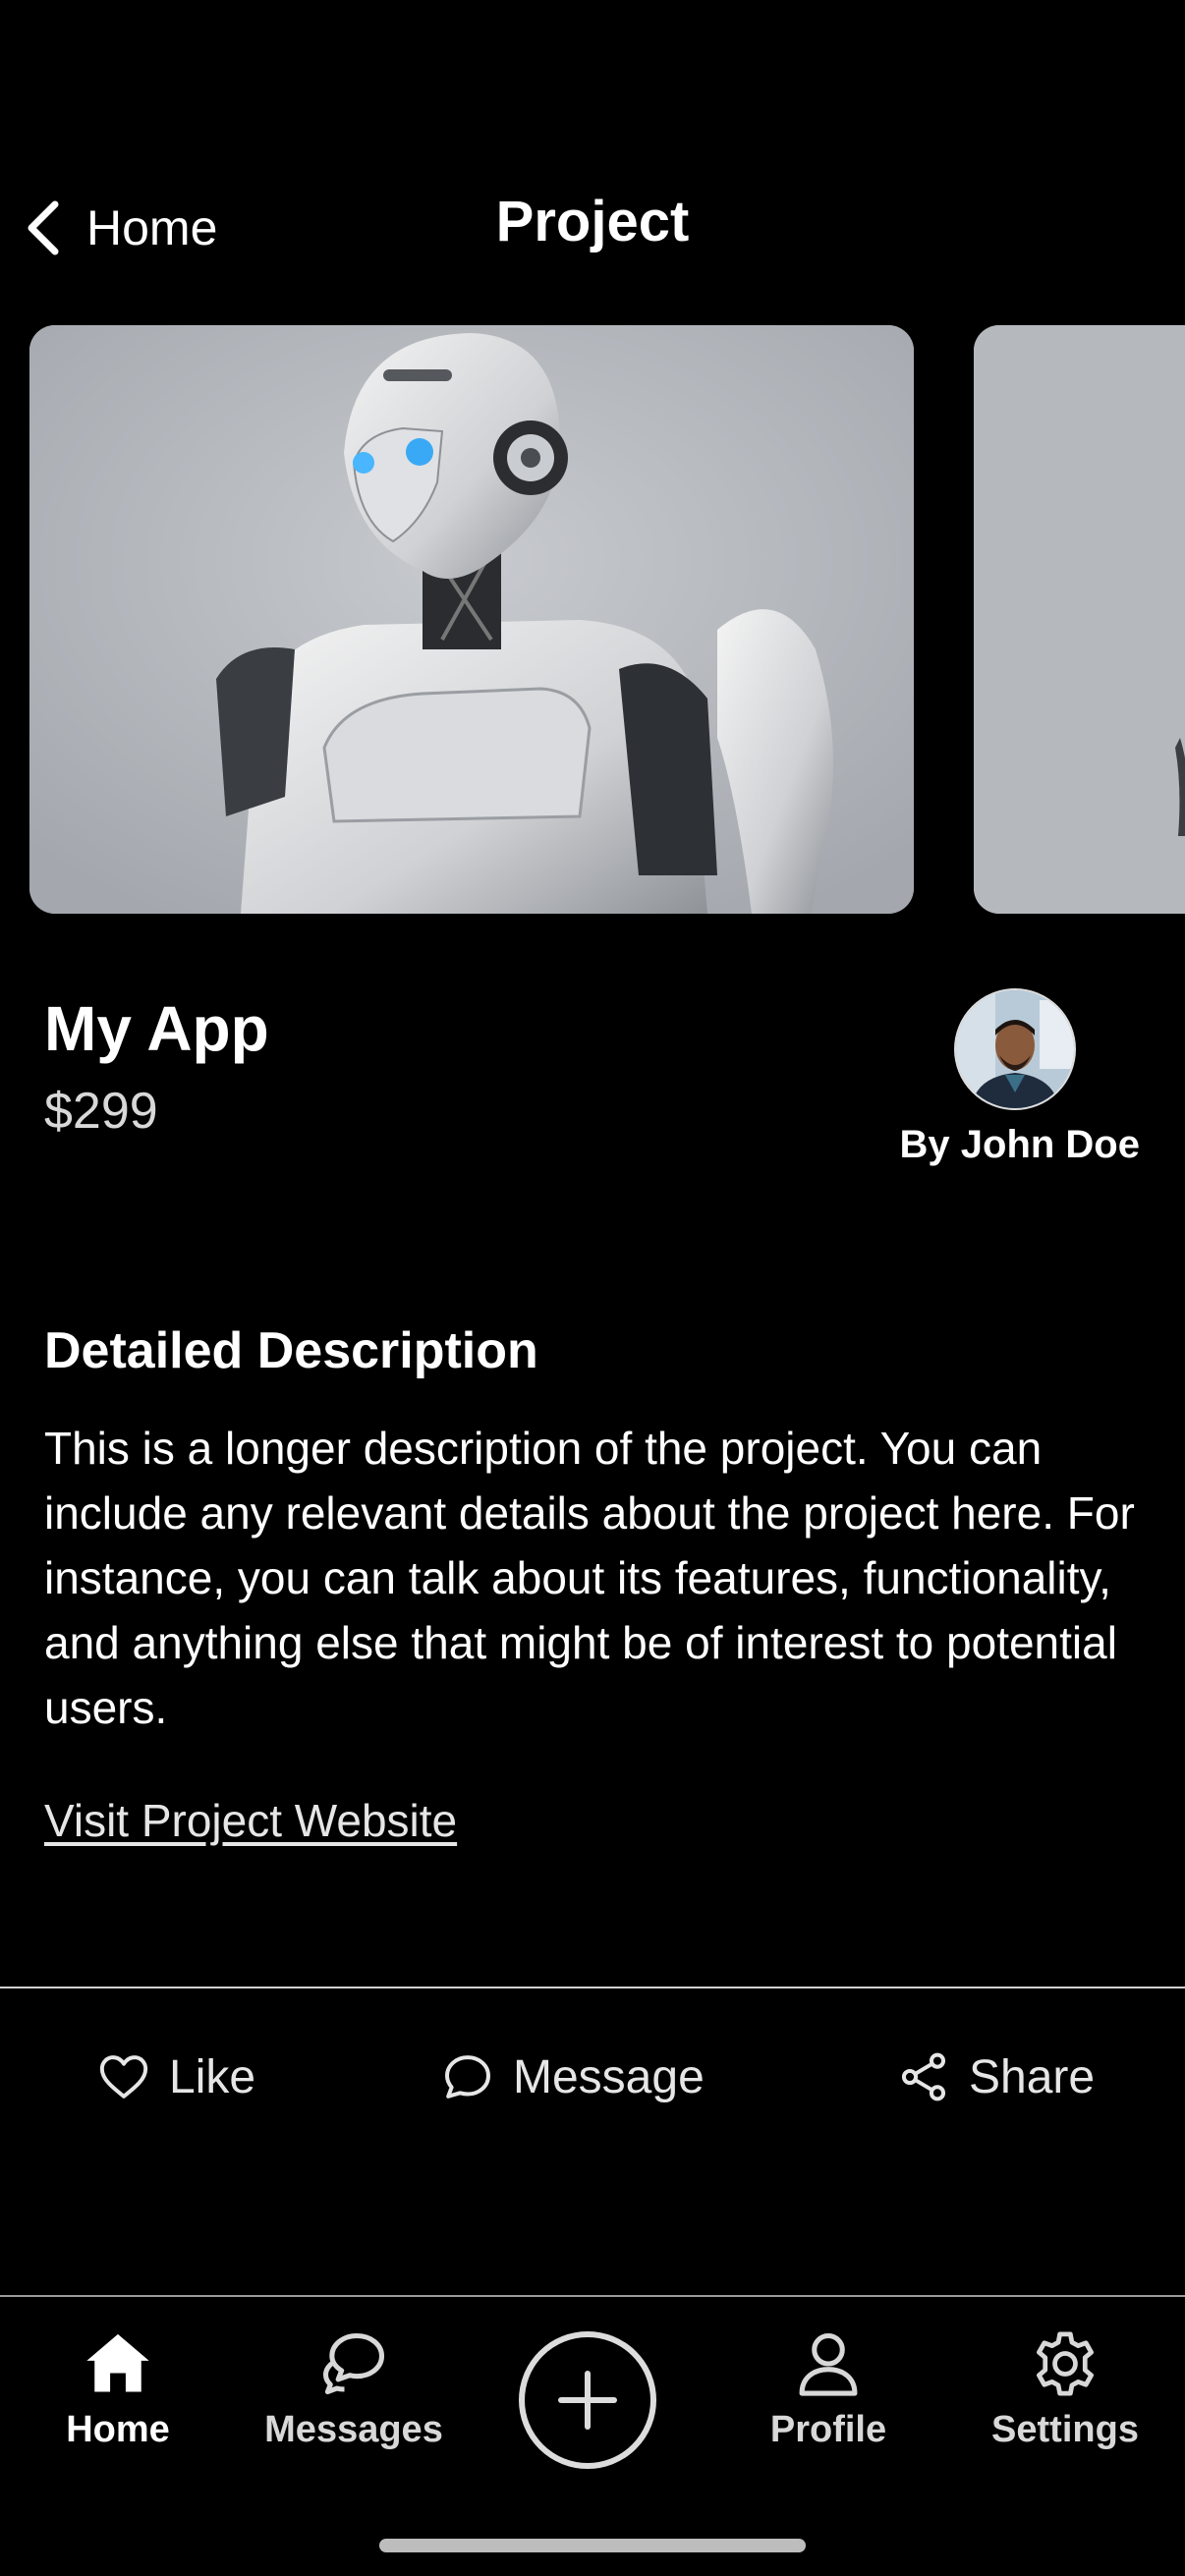 The width and height of the screenshot is (1185, 2576). I want to click on robot-image-partial, so click(1080, 619).